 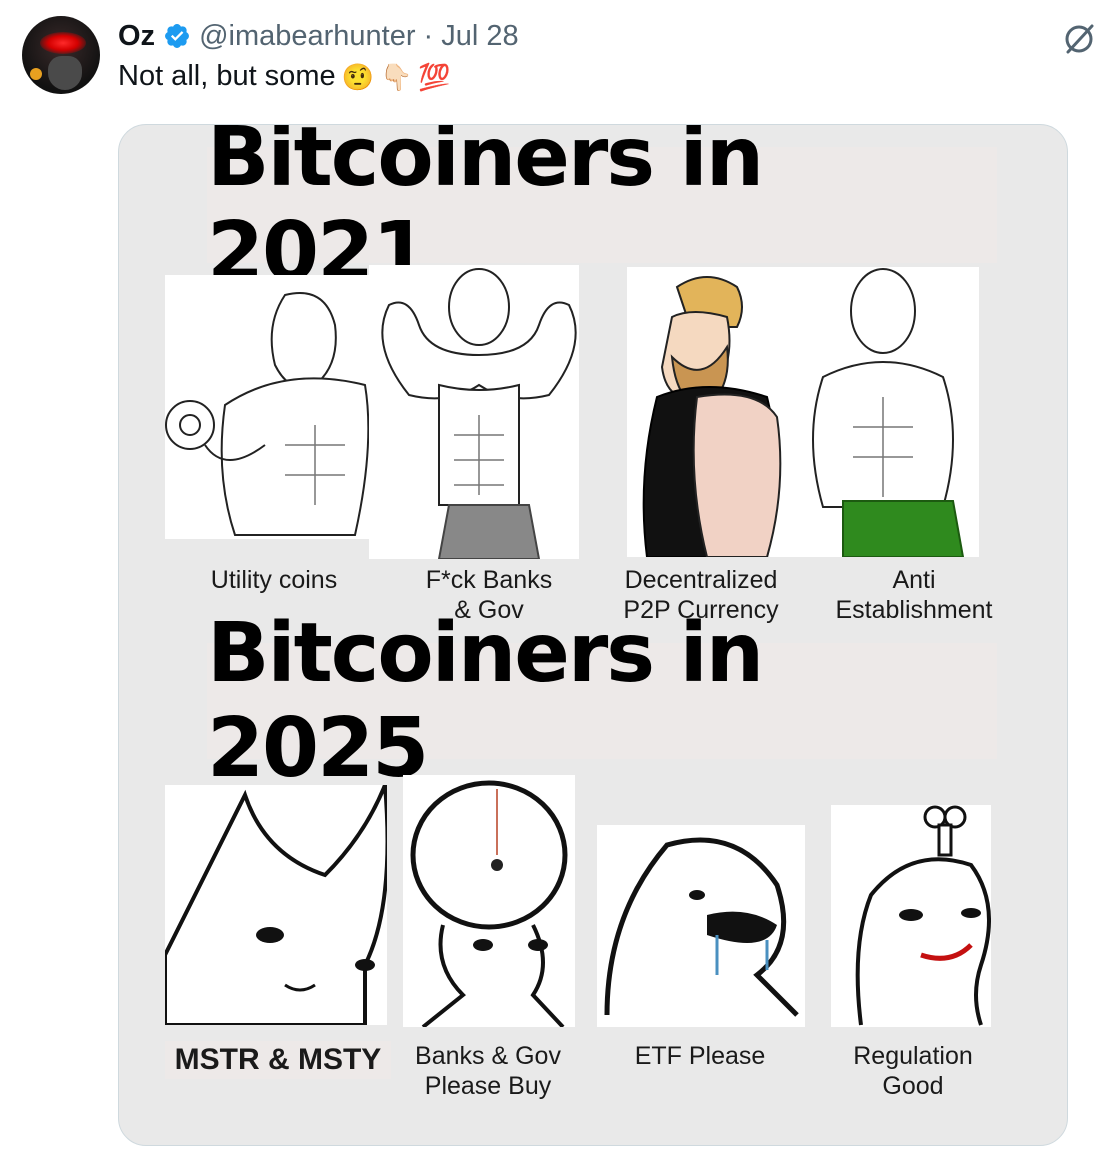 What do you see at coordinates (65, 73) in the screenshot?
I see `avatar-face` at bounding box center [65, 73].